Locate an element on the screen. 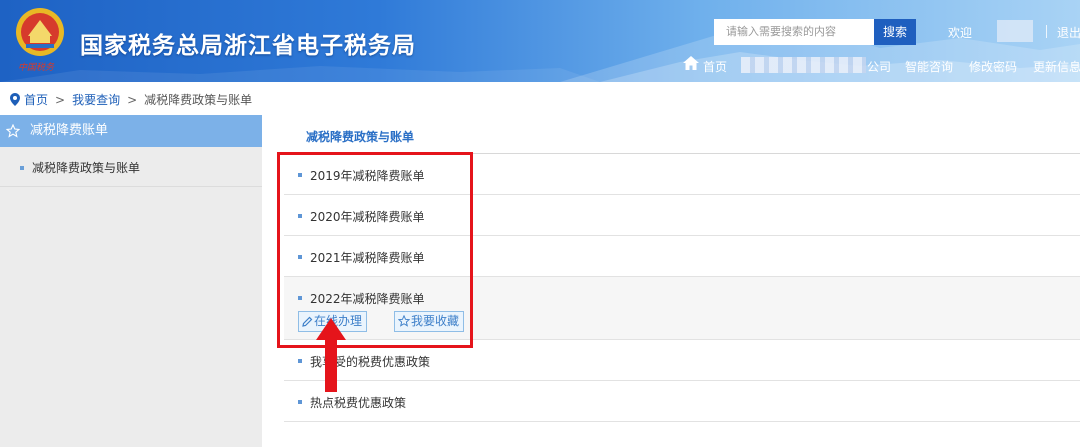  nav-smart-consult: 智能咨询 is located at coordinates (929, 66).